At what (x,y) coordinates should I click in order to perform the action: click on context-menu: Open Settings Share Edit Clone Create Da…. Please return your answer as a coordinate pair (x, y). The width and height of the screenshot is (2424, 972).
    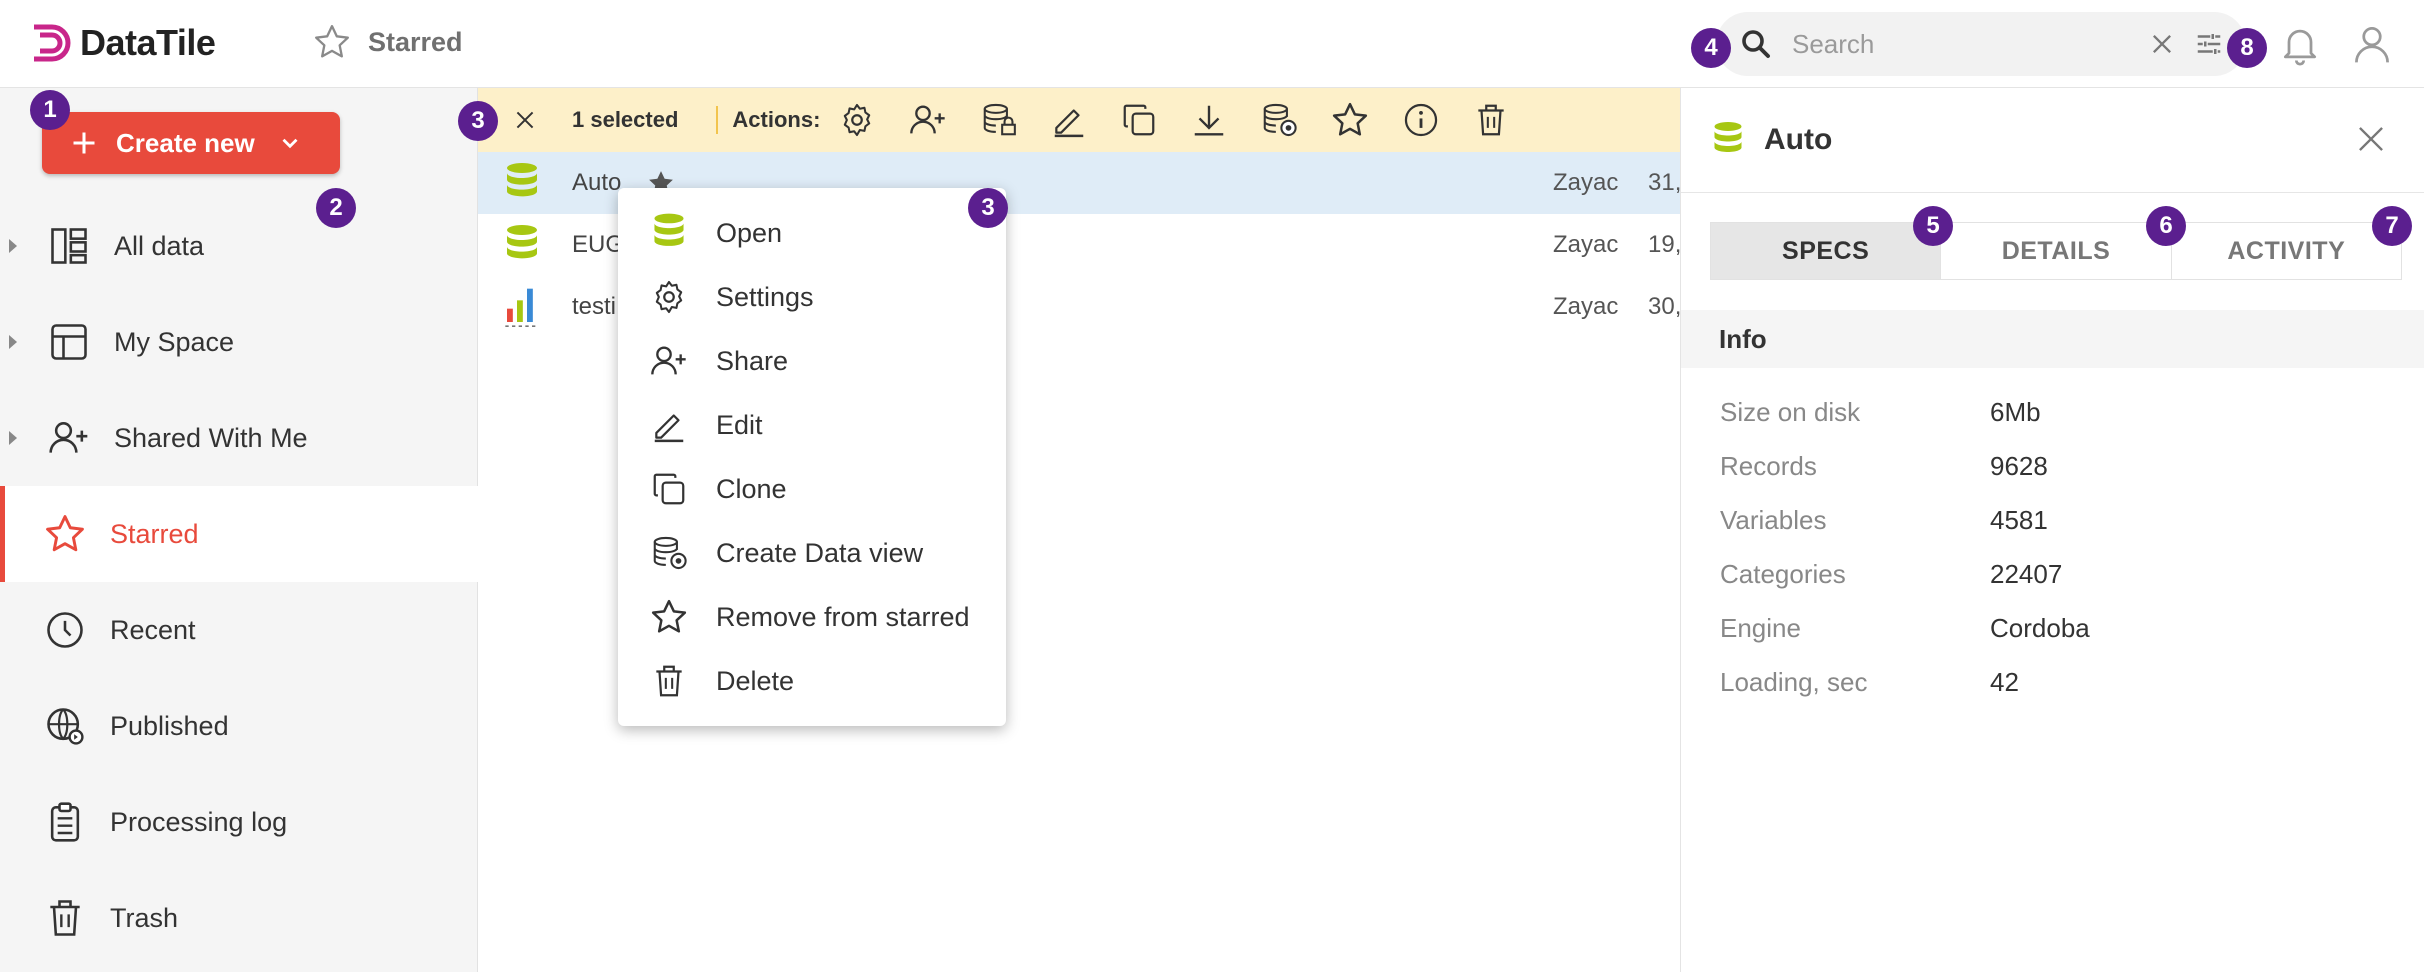
    Looking at the image, I should click on (812, 457).